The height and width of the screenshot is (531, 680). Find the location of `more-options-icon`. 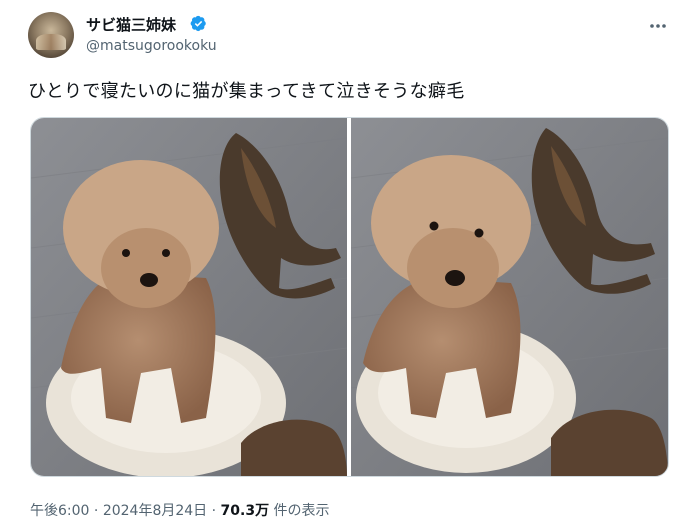

more-options-icon is located at coordinates (658, 26).